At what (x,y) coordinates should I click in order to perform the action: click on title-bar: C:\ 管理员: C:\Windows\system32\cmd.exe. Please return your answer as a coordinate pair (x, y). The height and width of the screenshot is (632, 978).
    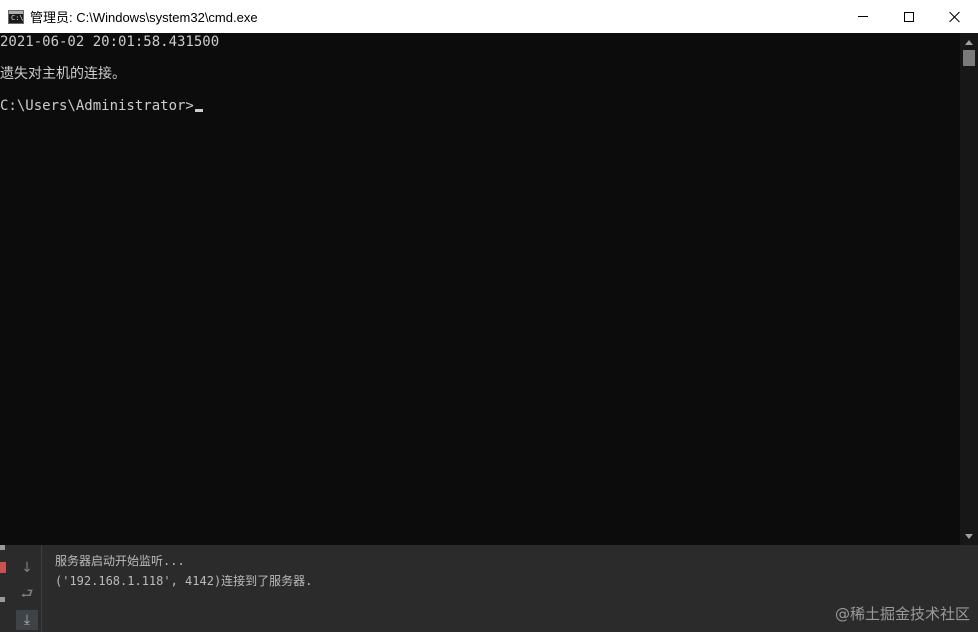
    Looking at the image, I should click on (489, 16).